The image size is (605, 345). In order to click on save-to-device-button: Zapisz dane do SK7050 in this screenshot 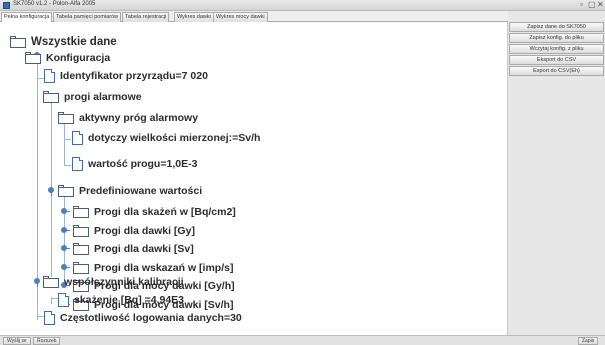, I will do `click(556, 27)`.